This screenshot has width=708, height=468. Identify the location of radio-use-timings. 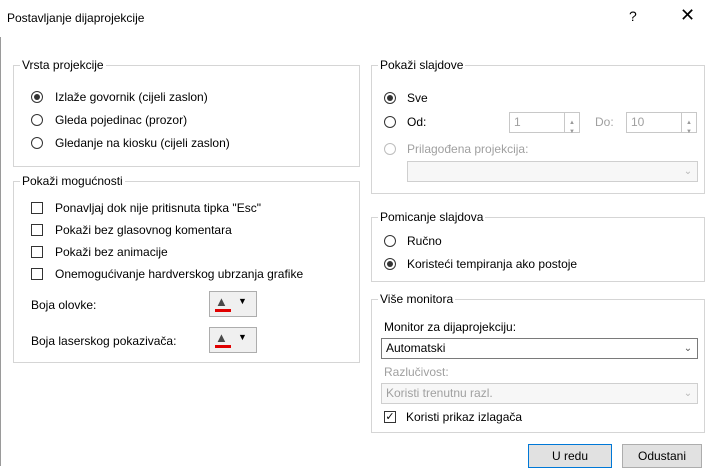
(390, 264).